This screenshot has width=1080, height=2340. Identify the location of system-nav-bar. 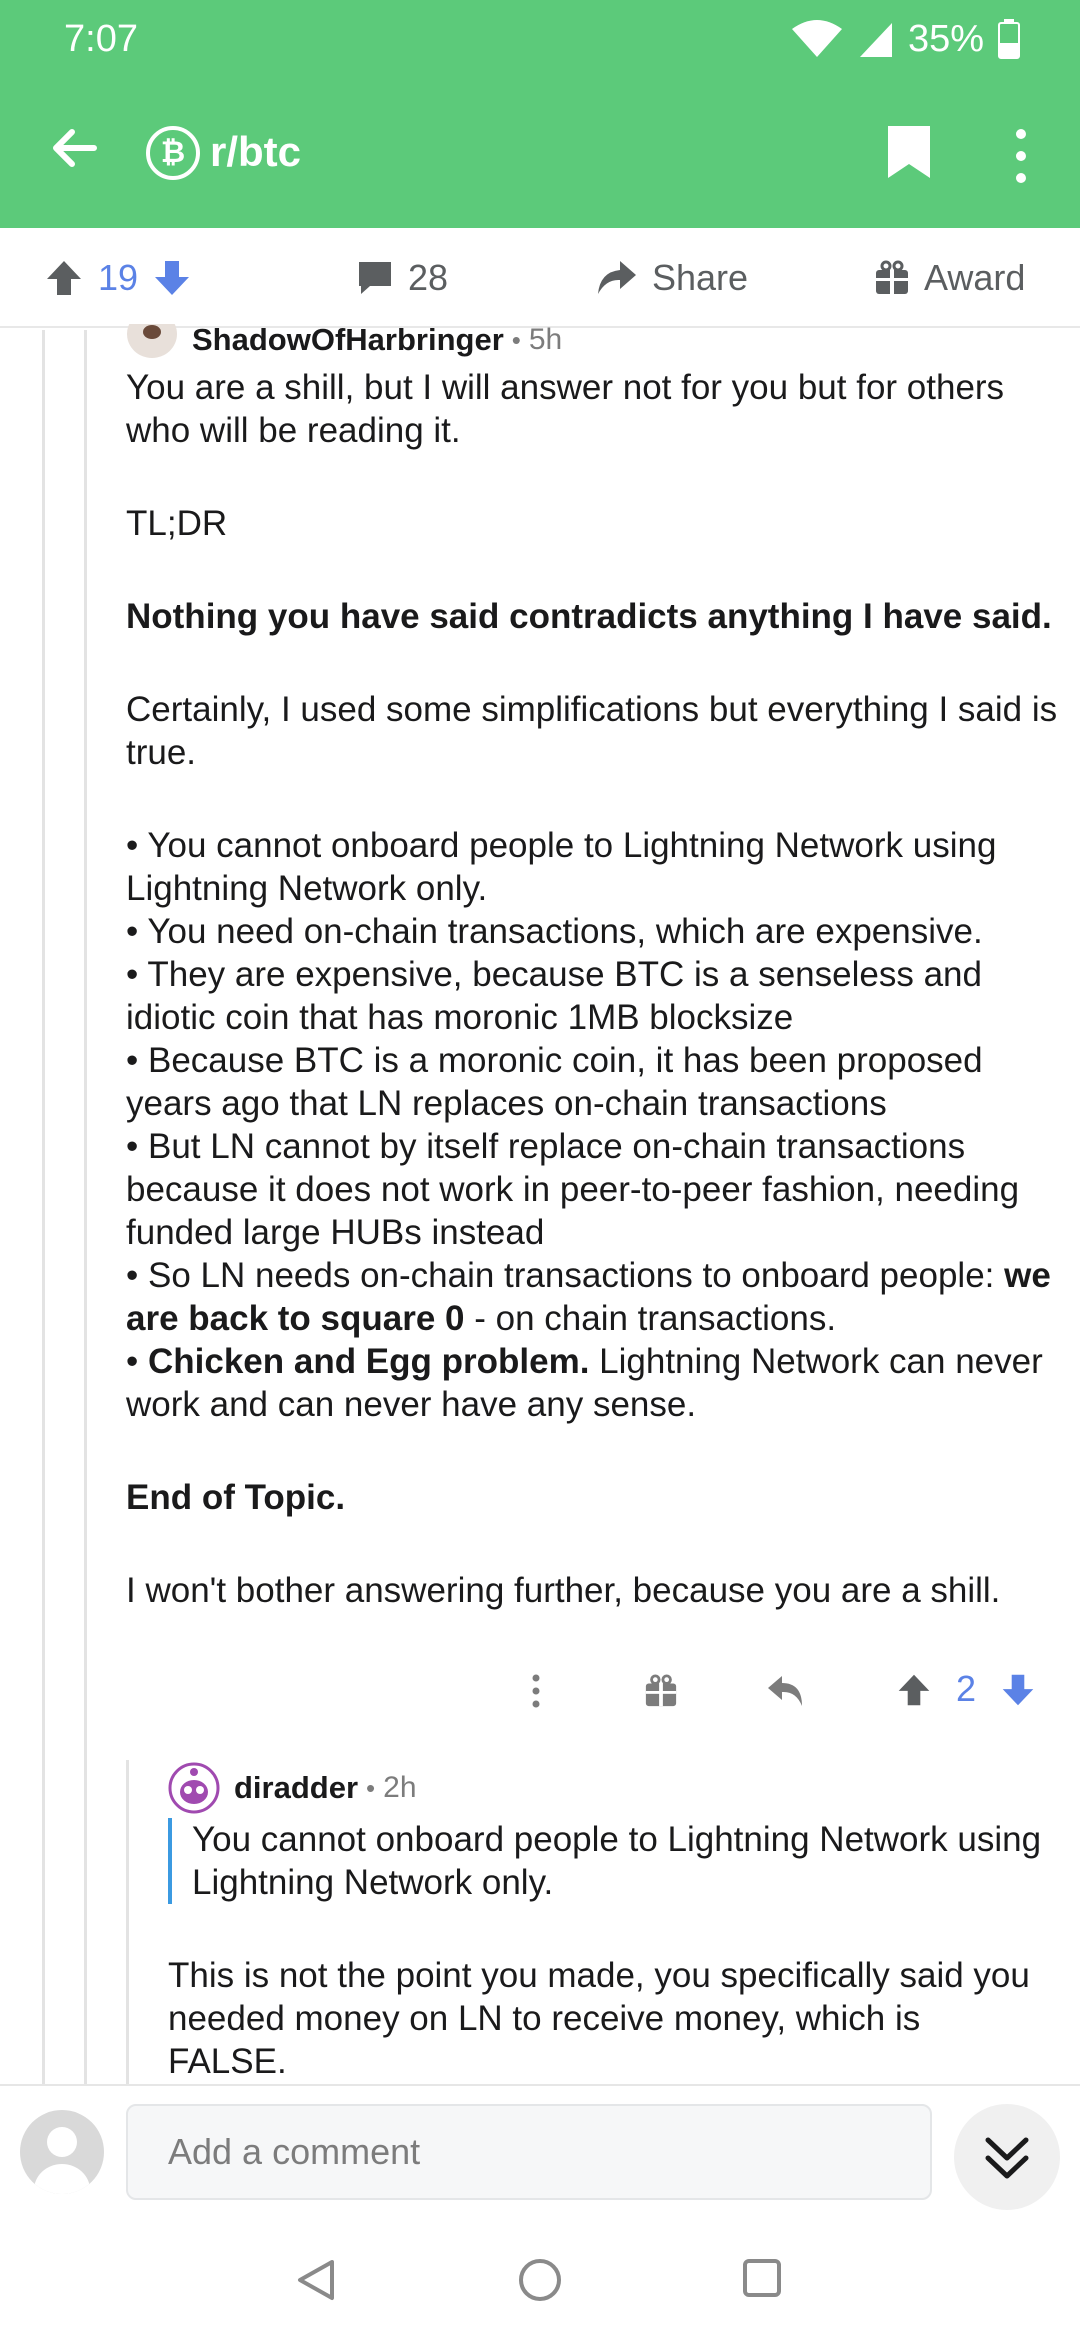
(540, 2278).